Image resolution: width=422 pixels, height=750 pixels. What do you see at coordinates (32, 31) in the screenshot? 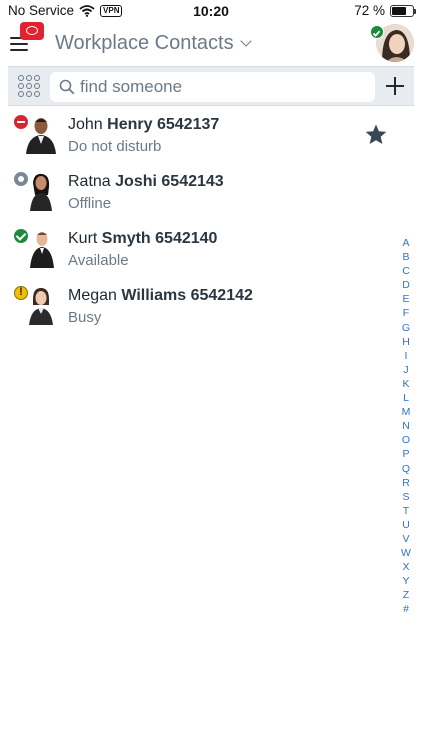
I see `chat-notification-icon` at bounding box center [32, 31].